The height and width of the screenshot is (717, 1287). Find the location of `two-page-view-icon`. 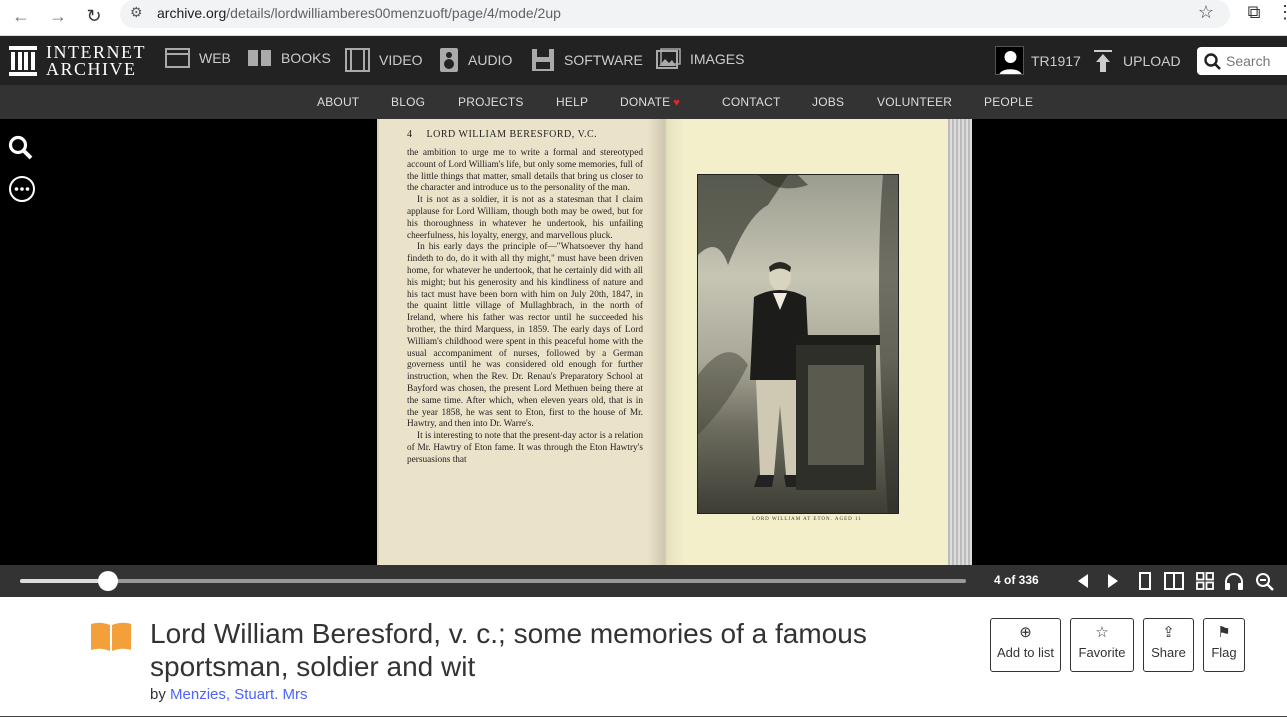

two-page-view-icon is located at coordinates (1174, 581).